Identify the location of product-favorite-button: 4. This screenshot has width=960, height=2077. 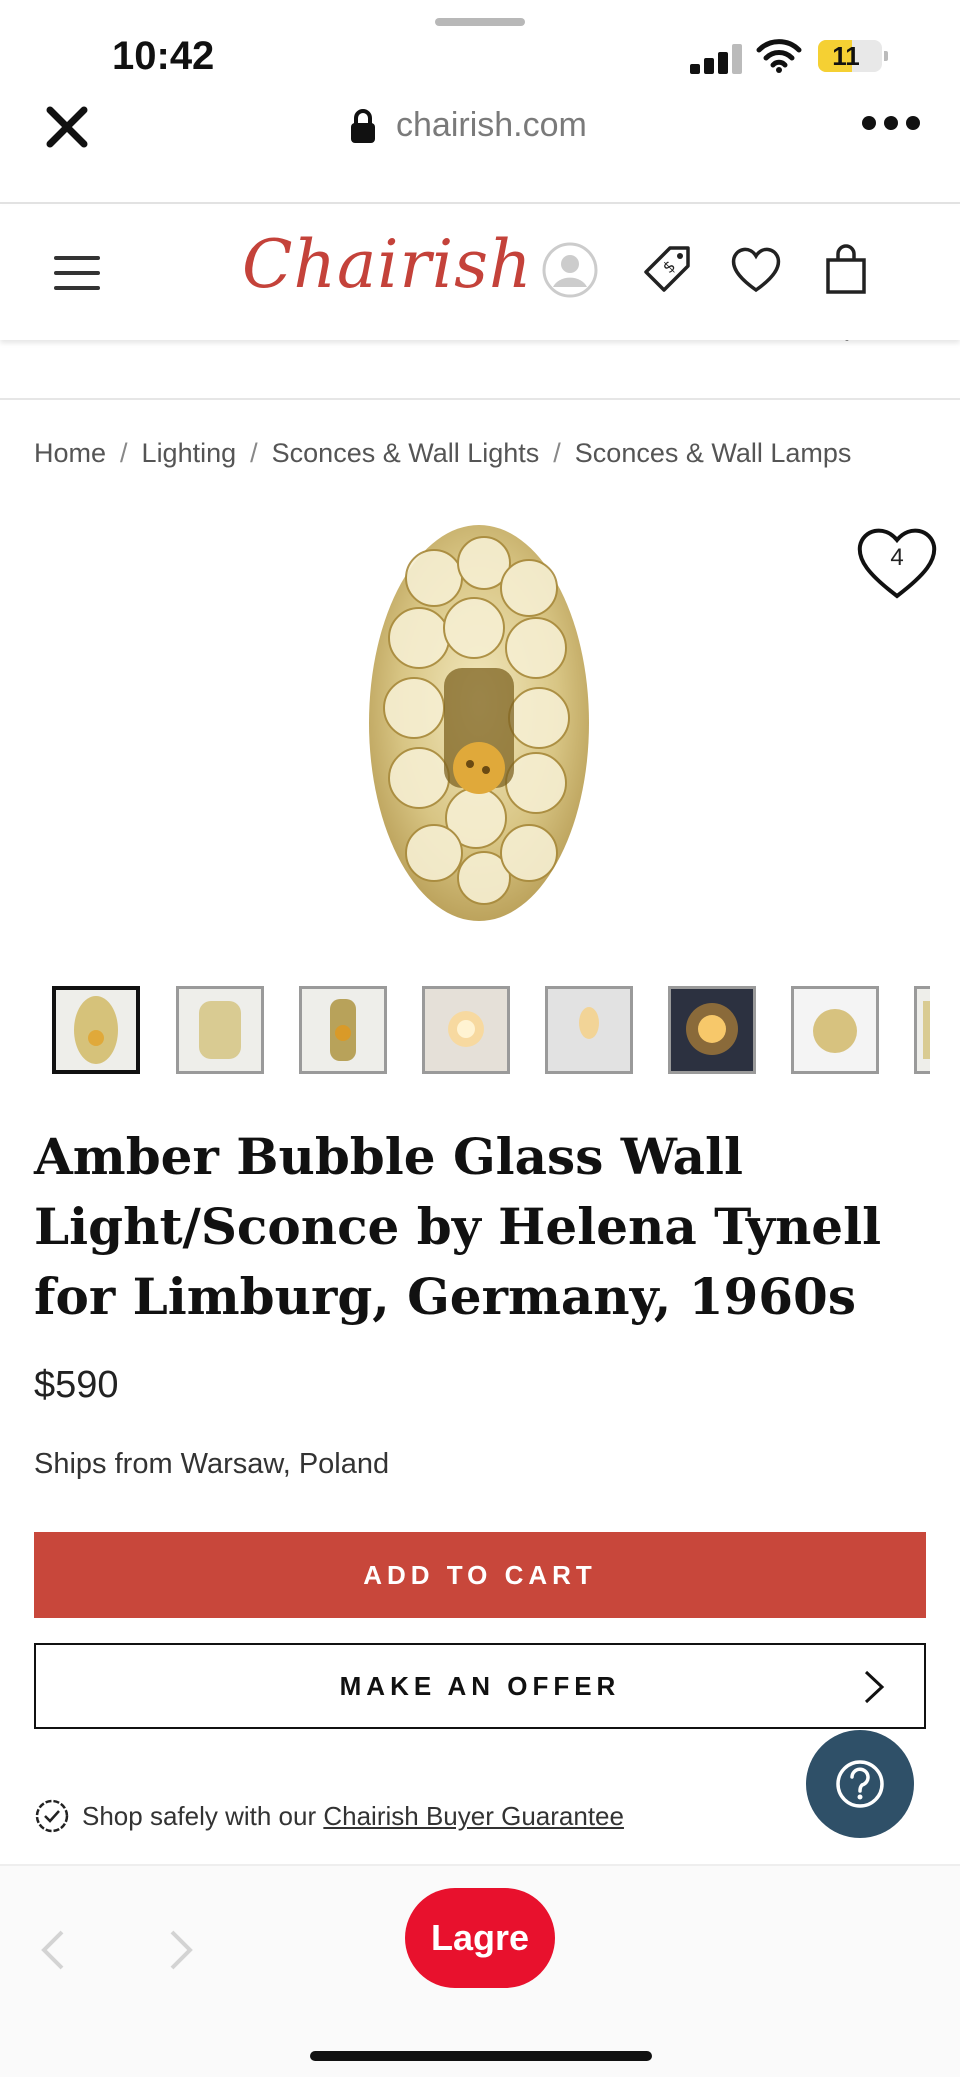
(897, 561).